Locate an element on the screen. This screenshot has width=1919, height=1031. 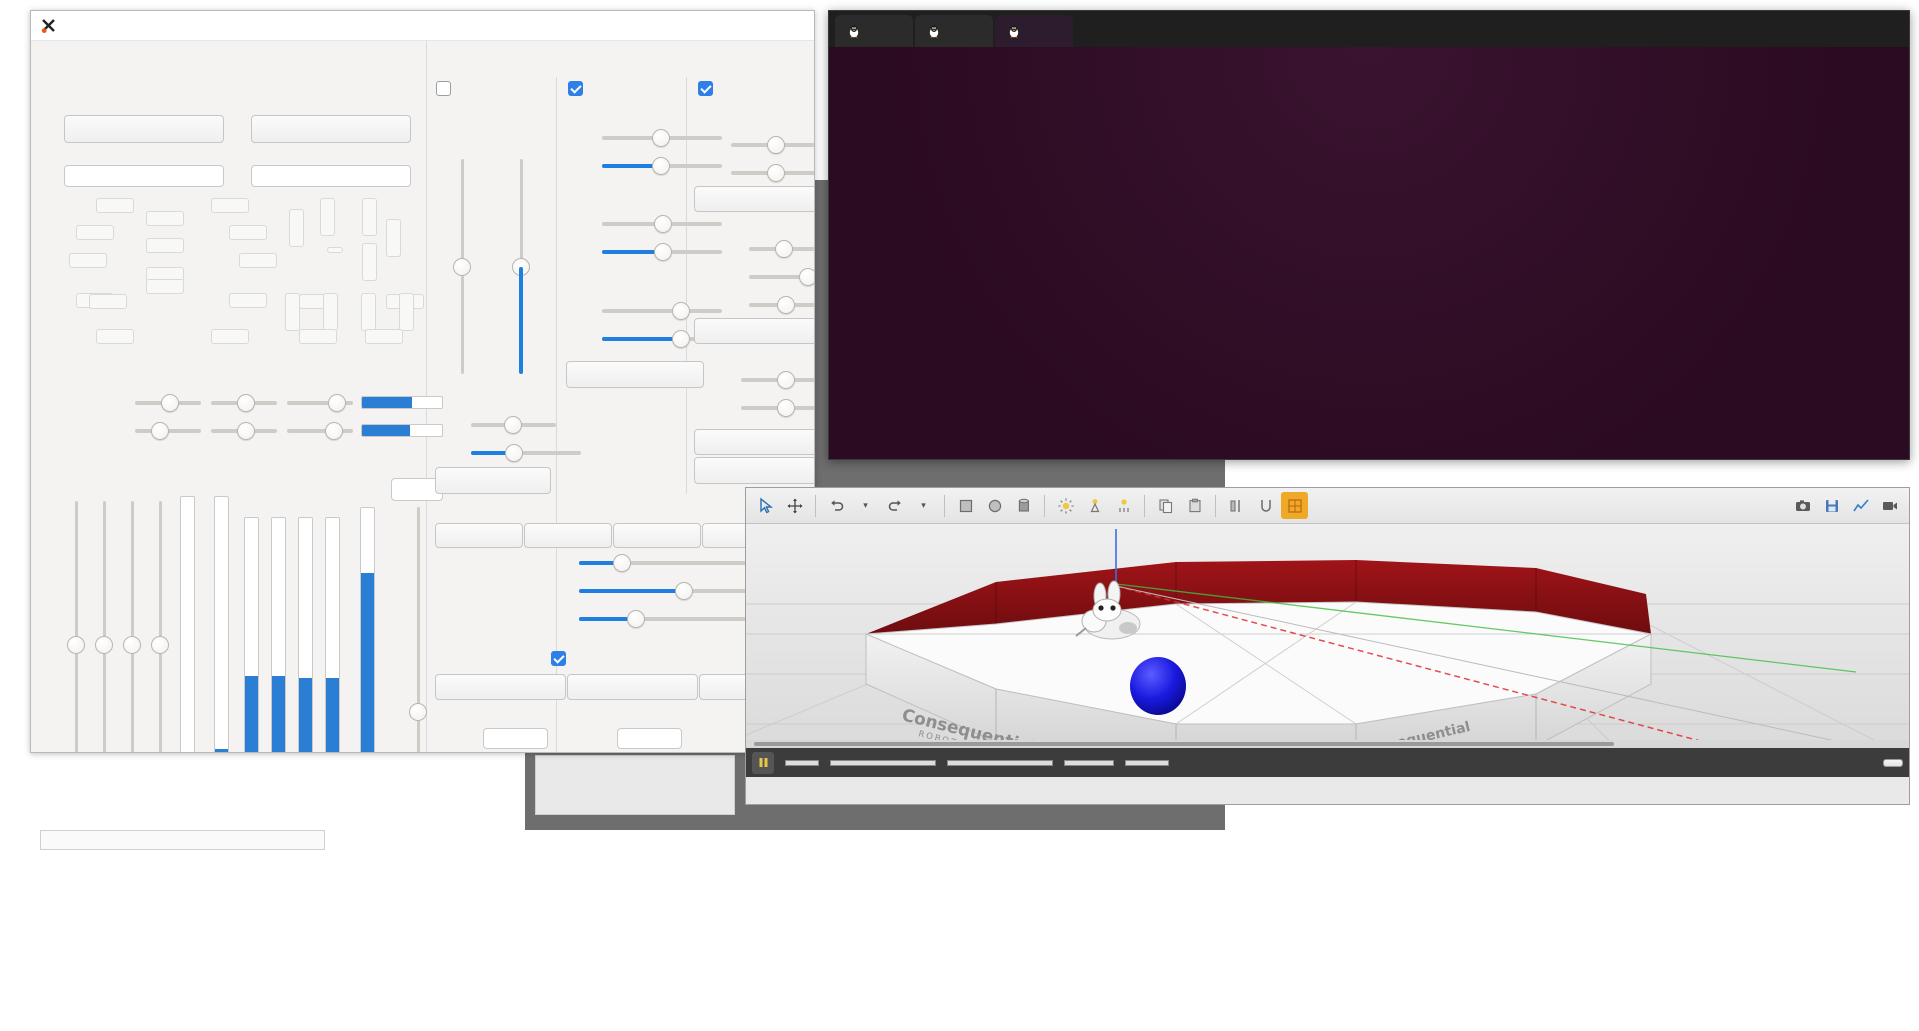
tone-preset-1-button is located at coordinates (479, 535).